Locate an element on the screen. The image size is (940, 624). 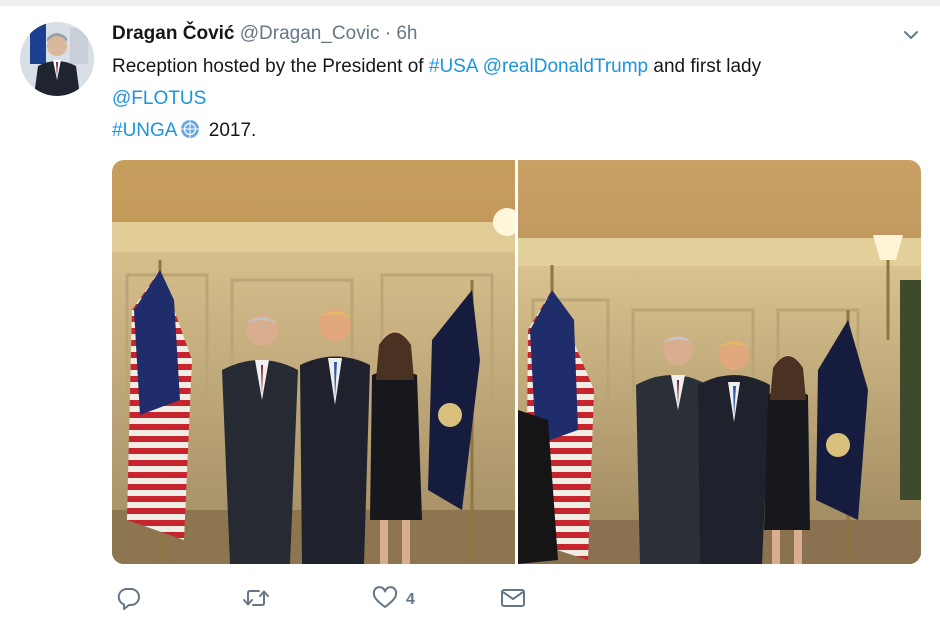
tweet-text-segment: and first lady is located at coordinates (705, 66).